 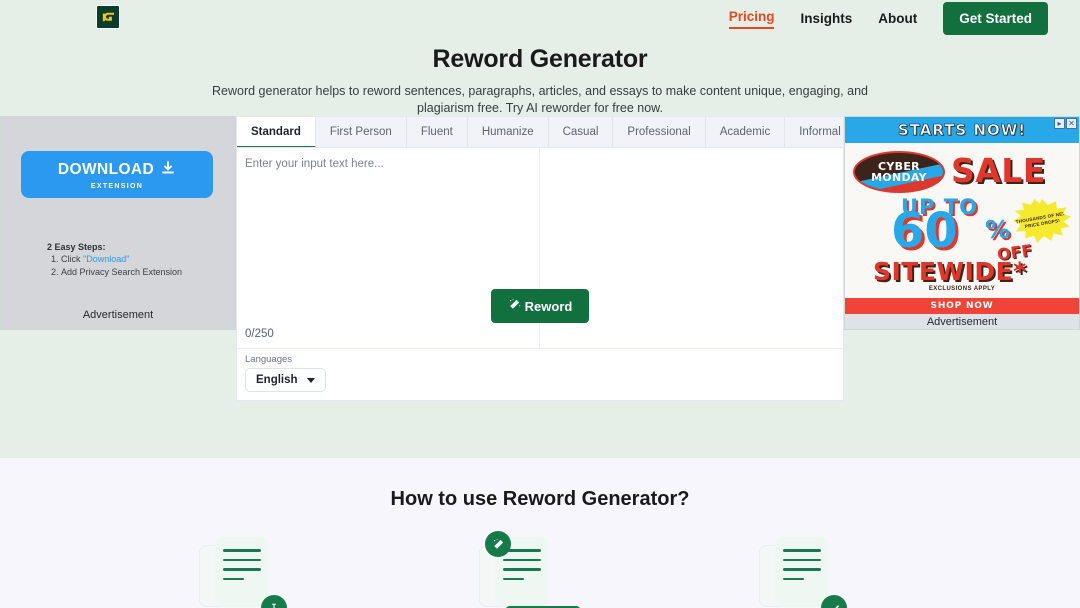 What do you see at coordinates (745, 132) in the screenshot?
I see `tab-academic: Academic` at bounding box center [745, 132].